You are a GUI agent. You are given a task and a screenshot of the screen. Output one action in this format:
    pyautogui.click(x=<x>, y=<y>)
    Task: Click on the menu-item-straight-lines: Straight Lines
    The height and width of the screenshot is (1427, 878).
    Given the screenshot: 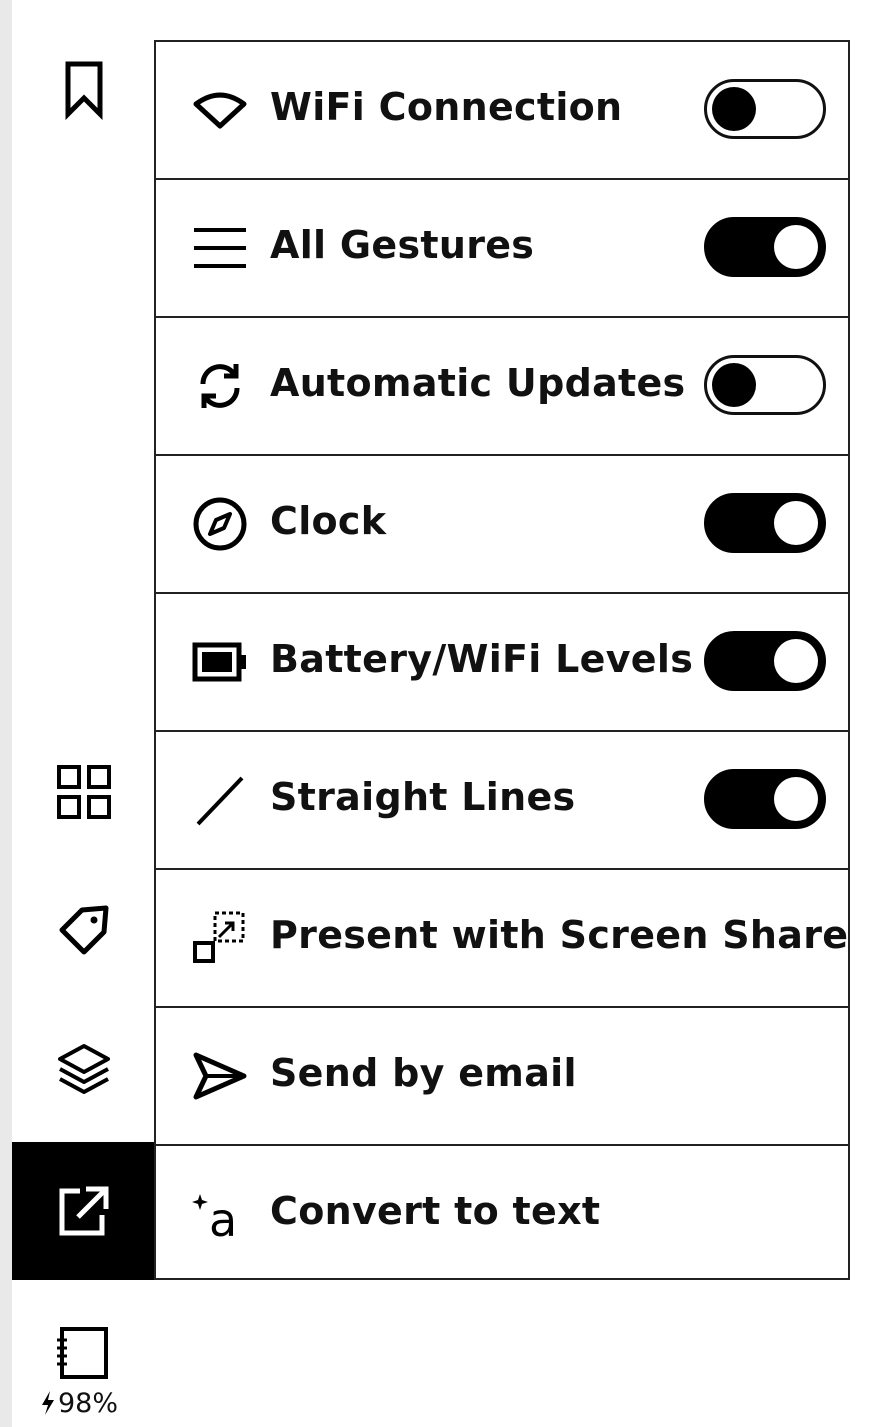 What is the action you would take?
    pyautogui.click(x=502, y=801)
    